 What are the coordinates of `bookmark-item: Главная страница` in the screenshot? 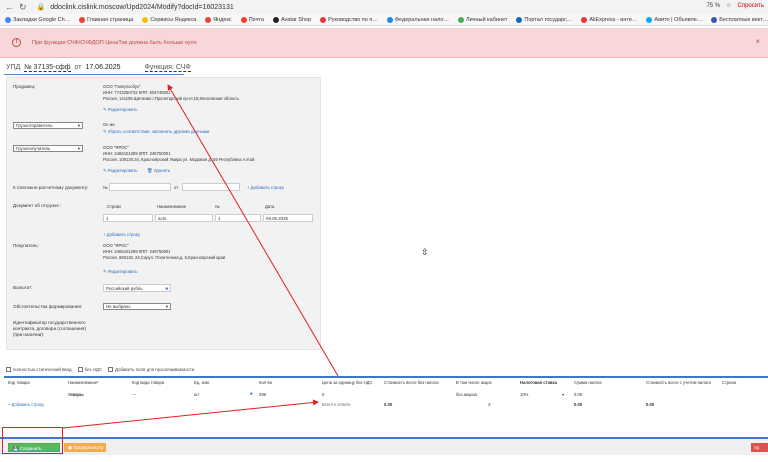 It's located at (106, 19).